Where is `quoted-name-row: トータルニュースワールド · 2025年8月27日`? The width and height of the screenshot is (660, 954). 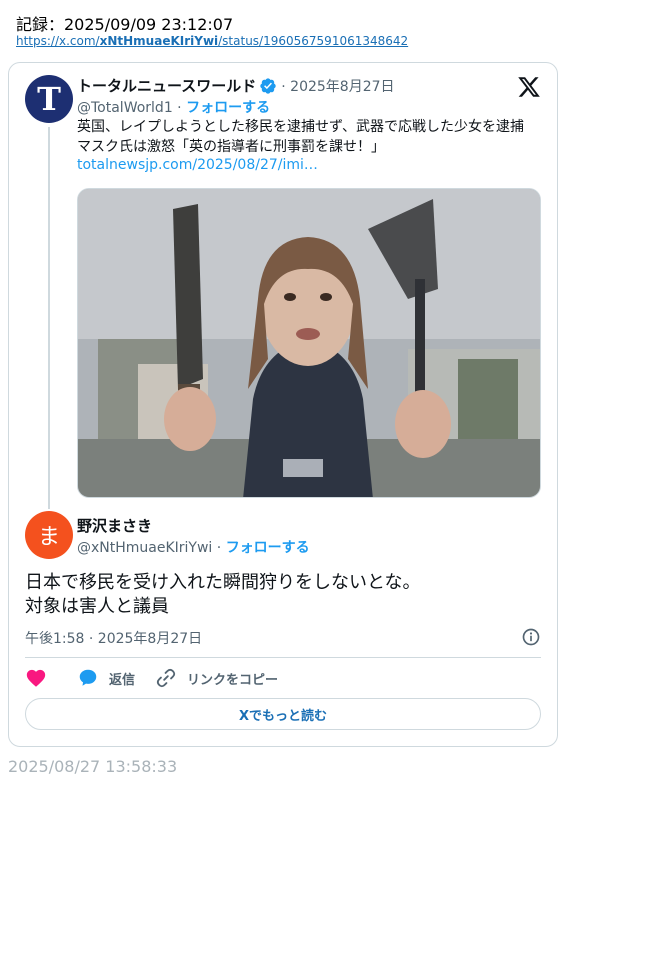
quoted-name-row: トータルニュースワールド · 2025年8月27日 is located at coordinates (236, 85).